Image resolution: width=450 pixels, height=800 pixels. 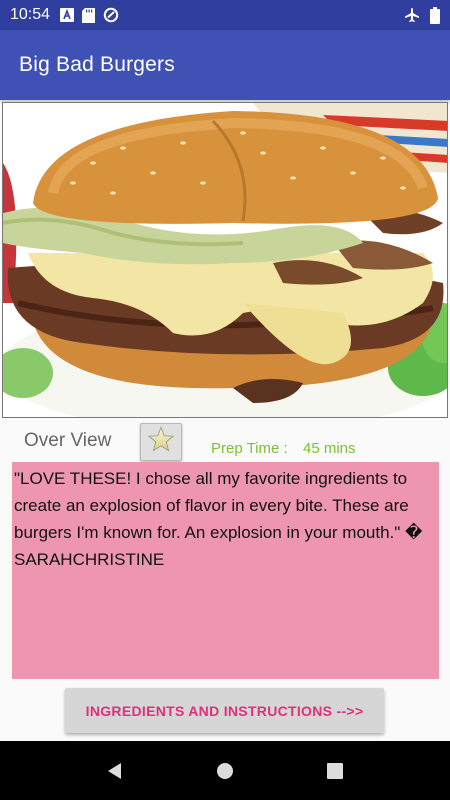 I want to click on app-bar: Big Bad Burgers, so click(x=225, y=65).